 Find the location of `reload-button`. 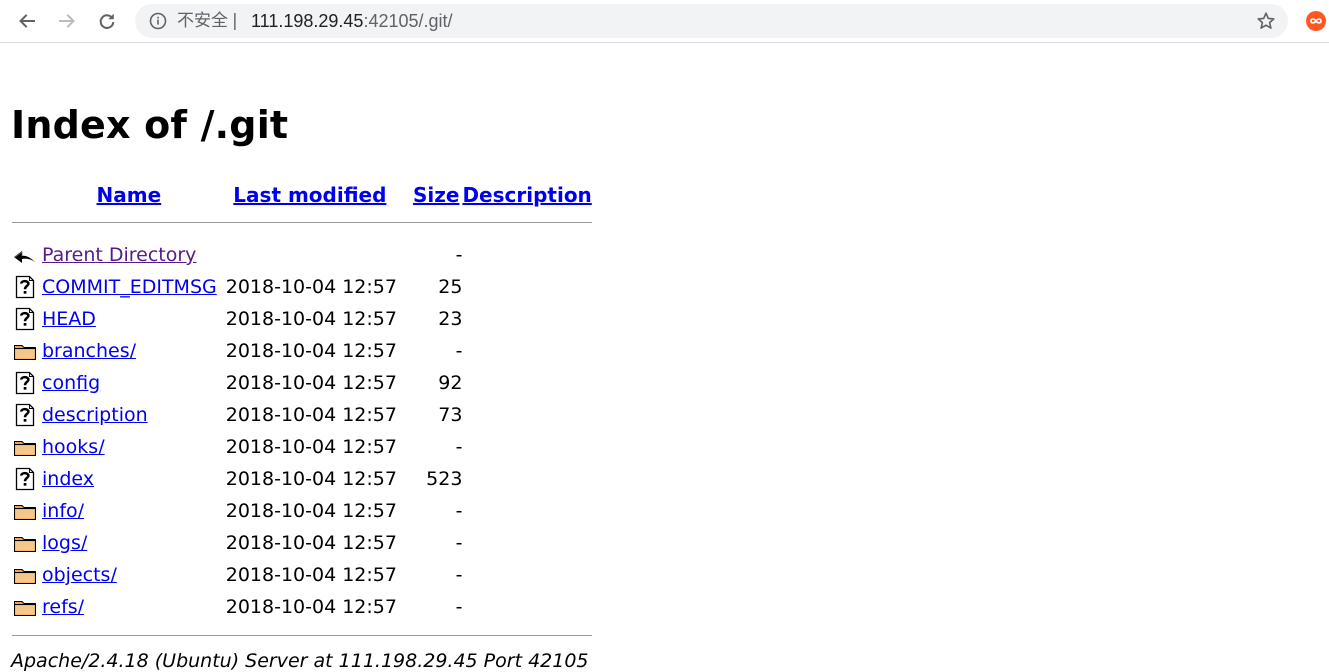

reload-button is located at coordinates (107, 21).